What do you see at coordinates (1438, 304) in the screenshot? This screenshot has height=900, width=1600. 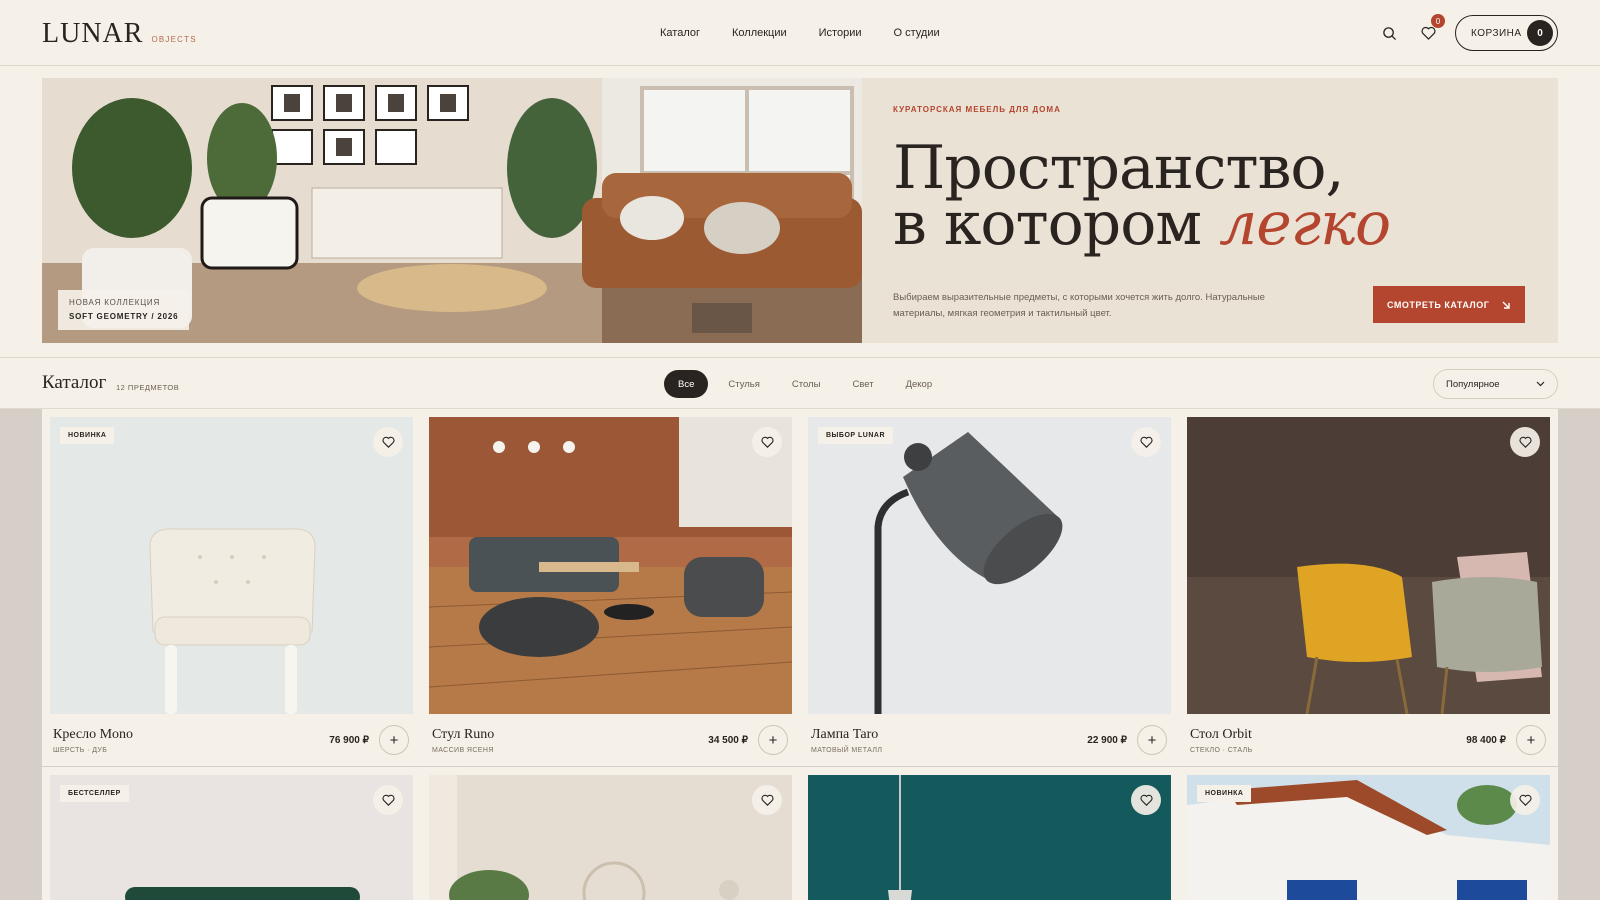 I see `view-catalog-label: СМОТРЕТЬ КАТАЛОГ` at bounding box center [1438, 304].